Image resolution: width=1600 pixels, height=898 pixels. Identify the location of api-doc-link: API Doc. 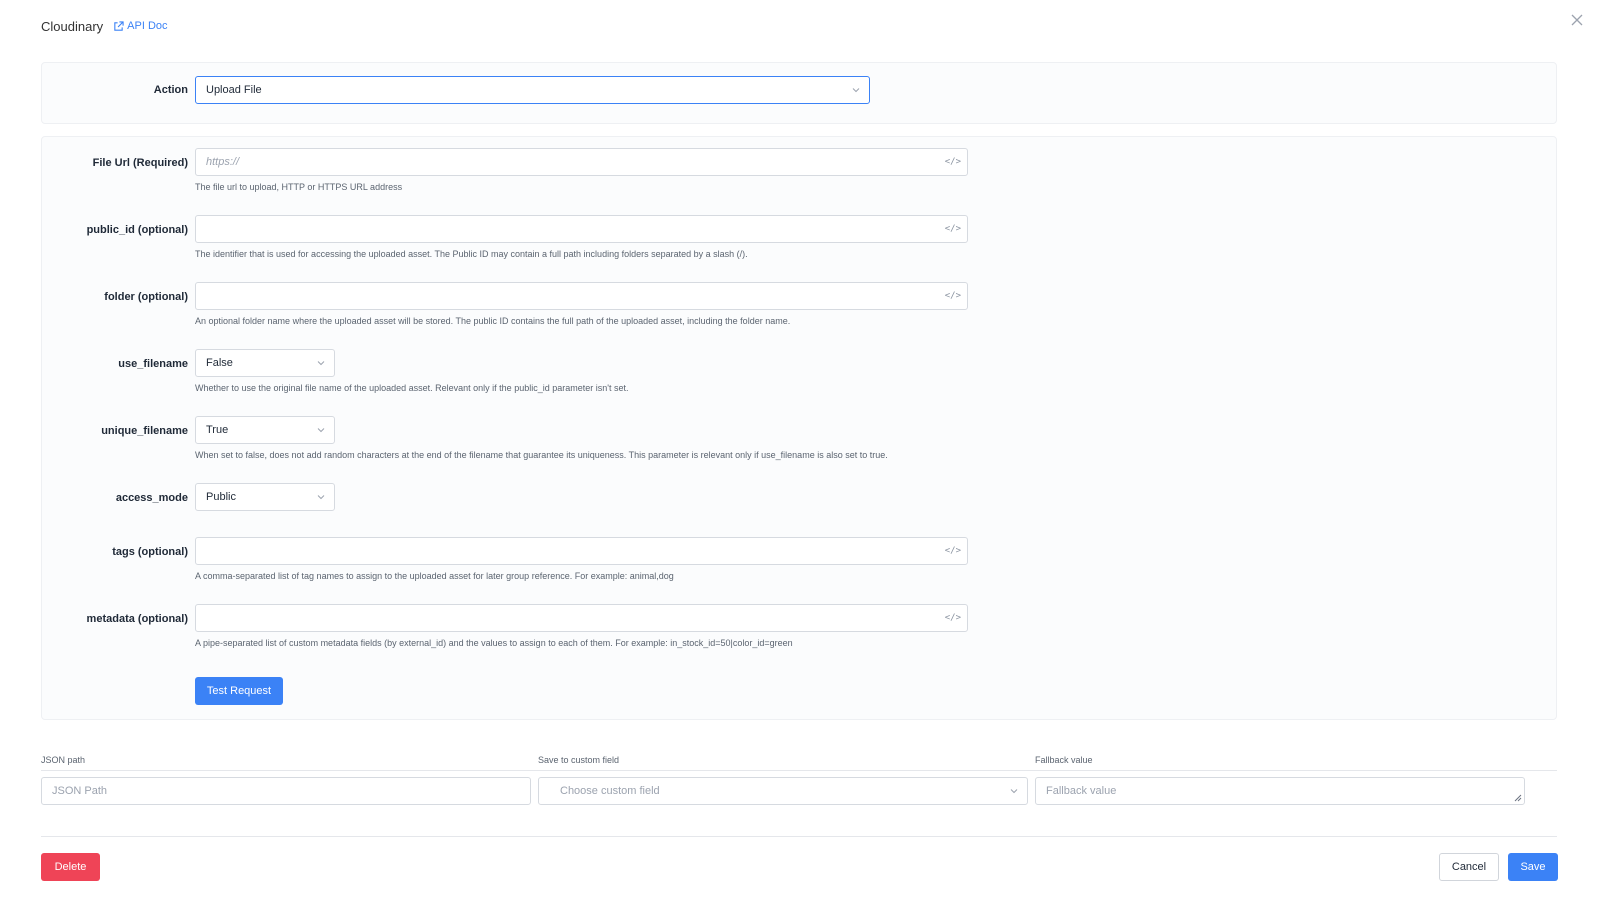
(140, 26).